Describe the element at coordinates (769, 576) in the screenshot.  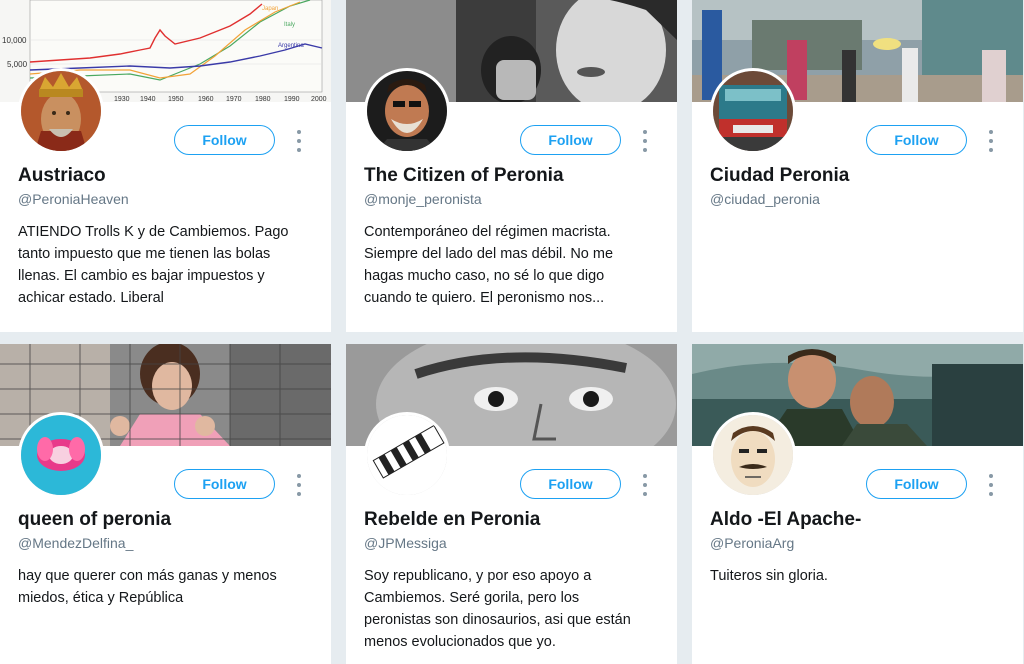
I see `profile-bio: Tuiteros sin gloria.` at that location.